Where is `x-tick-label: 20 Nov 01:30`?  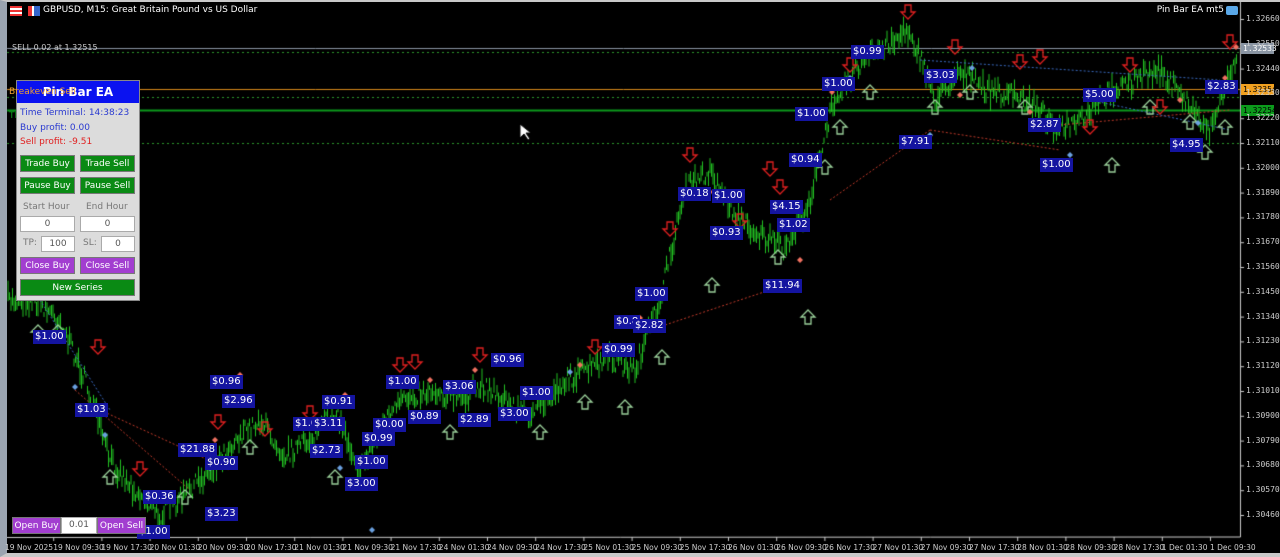
x-tick-label: 20 Nov 01:30 is located at coordinates (175, 547).